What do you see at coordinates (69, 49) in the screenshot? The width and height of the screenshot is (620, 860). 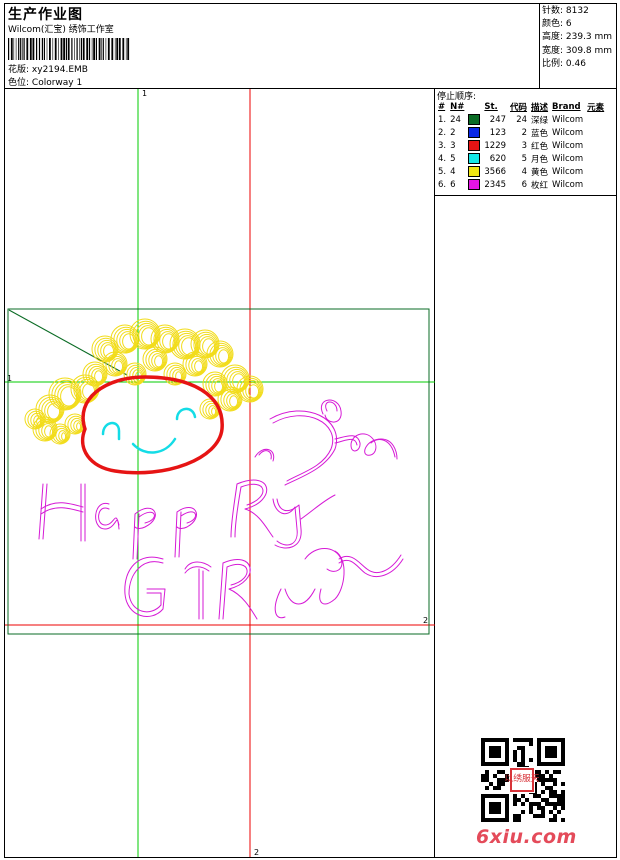 I see `barcode-image` at bounding box center [69, 49].